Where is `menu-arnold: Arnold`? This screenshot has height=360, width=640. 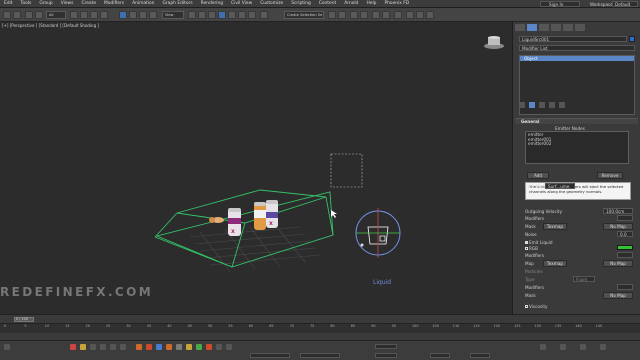
menu-arnold: Arnold is located at coordinates (351, 3).